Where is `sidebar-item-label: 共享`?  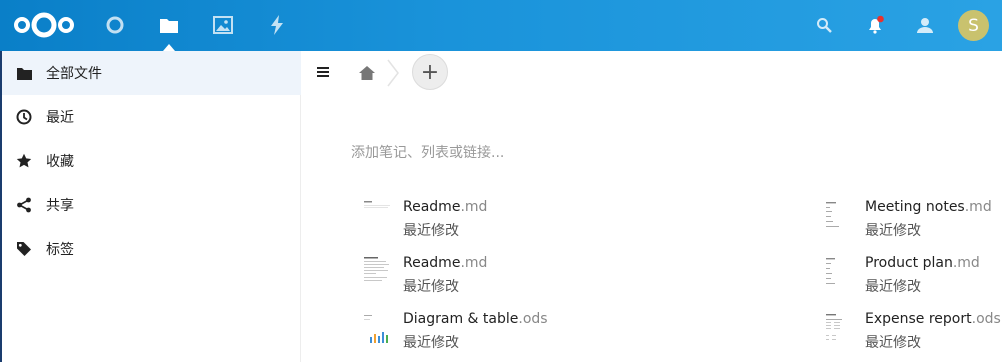 sidebar-item-label: 共享 is located at coordinates (60, 206).